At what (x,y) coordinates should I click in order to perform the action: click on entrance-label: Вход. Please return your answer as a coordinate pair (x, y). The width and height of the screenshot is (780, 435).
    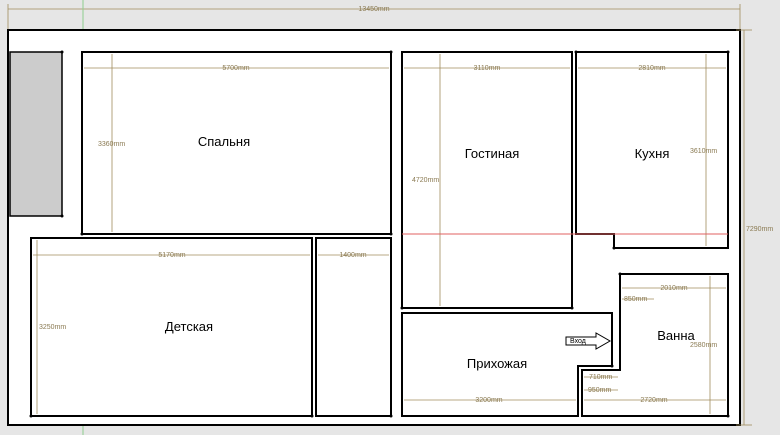
    Looking at the image, I should click on (578, 341).